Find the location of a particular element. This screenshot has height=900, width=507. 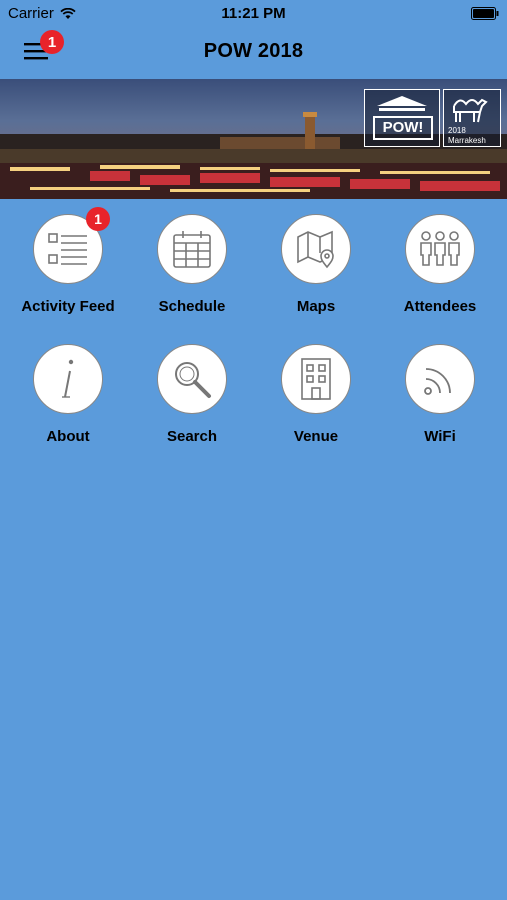

tile-label: About is located at coordinates (68, 436).